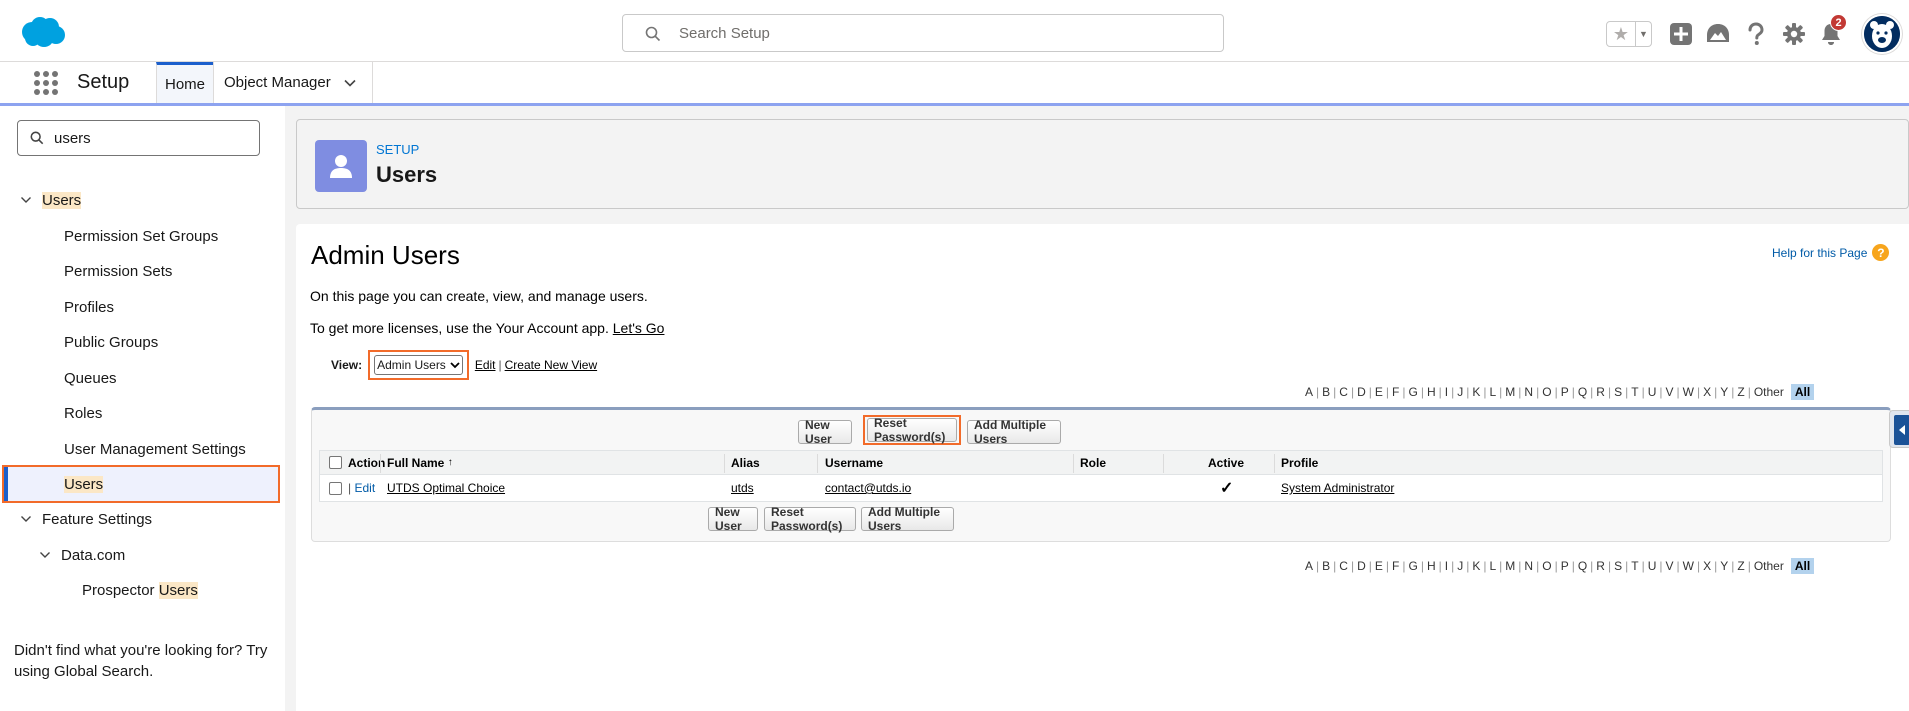  What do you see at coordinates (184, 82) in the screenshot?
I see `tab-home: Home` at bounding box center [184, 82].